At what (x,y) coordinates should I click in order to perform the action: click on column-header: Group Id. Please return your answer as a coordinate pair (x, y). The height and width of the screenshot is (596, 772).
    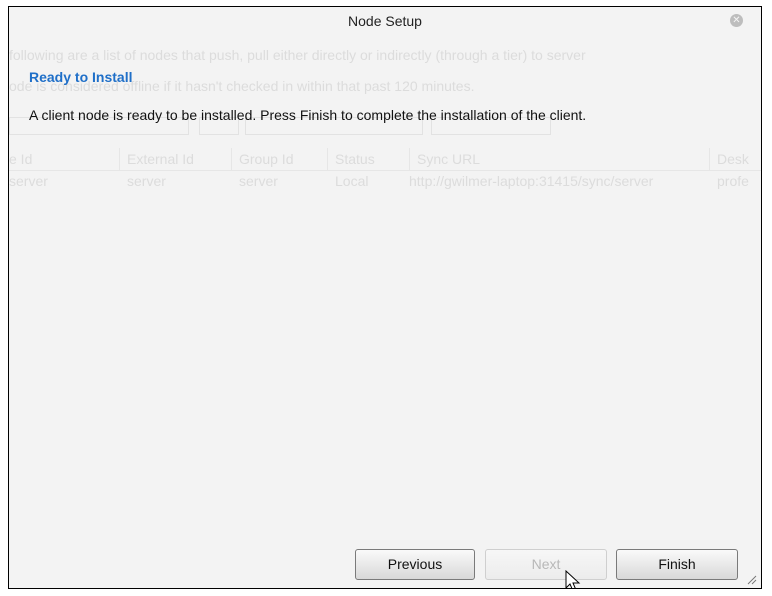
    Looking at the image, I should click on (266, 159).